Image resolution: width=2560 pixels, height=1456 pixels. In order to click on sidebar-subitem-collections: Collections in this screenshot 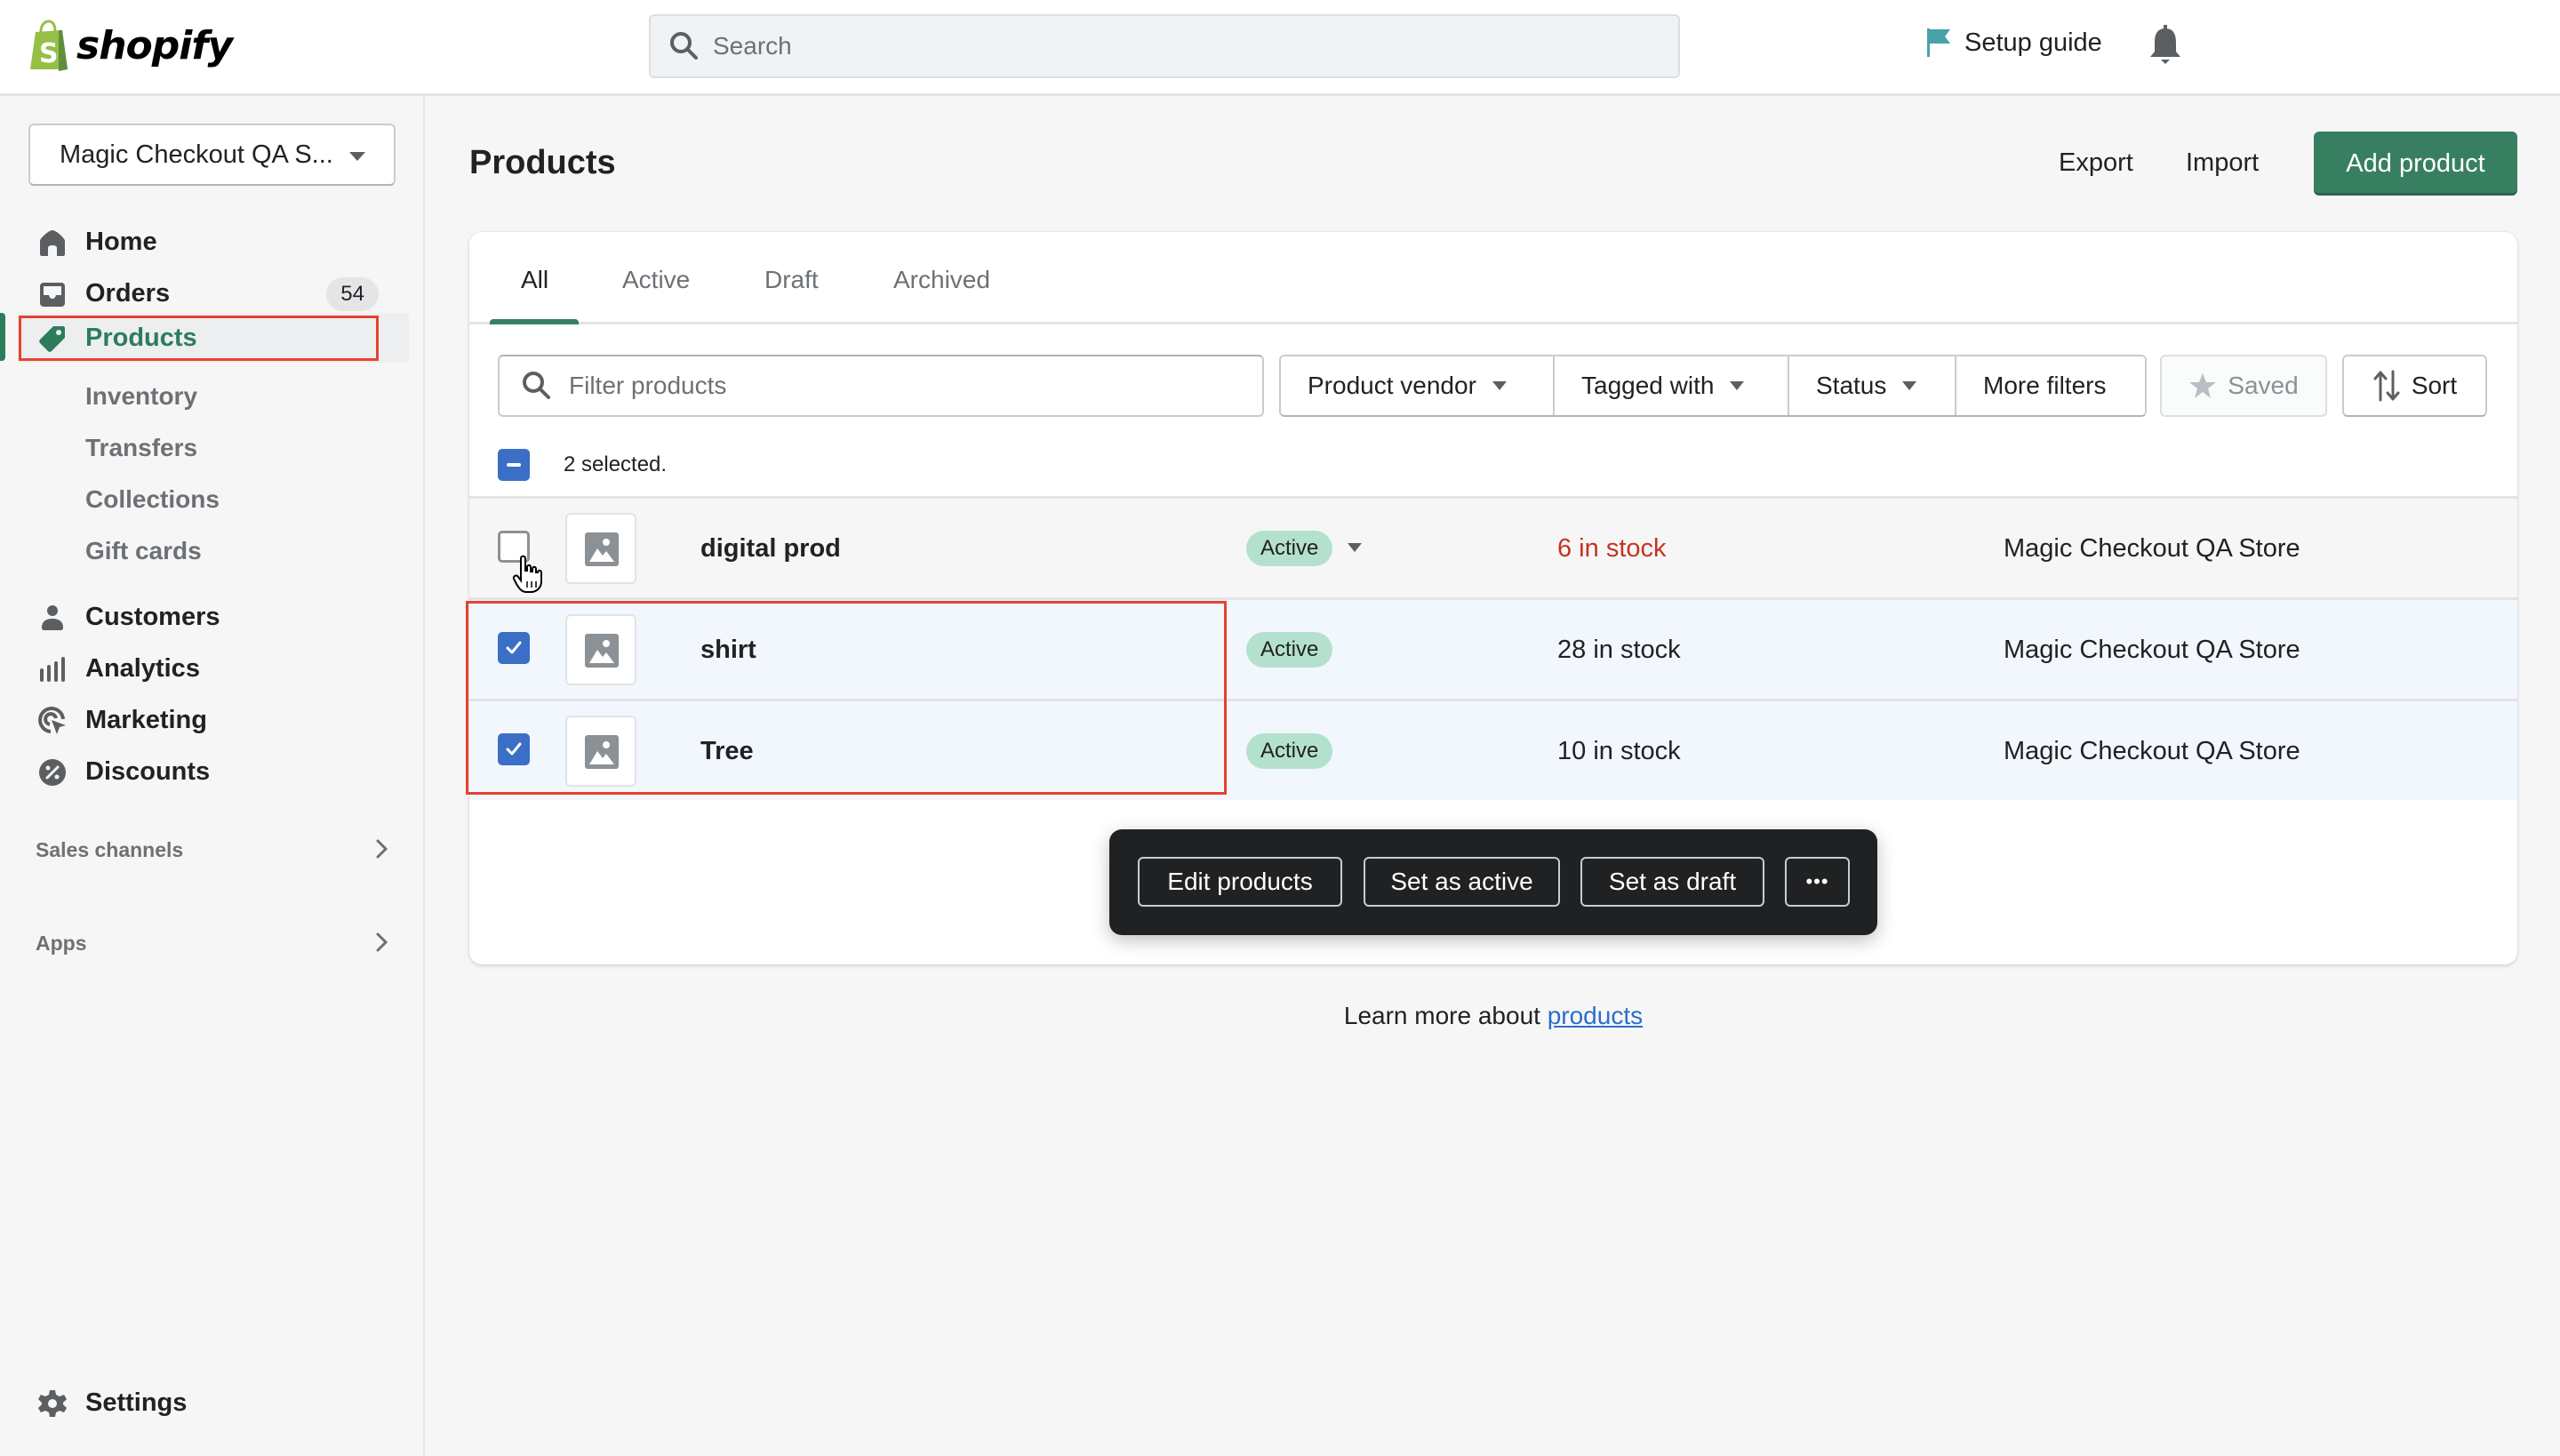, I will do `click(152, 499)`.